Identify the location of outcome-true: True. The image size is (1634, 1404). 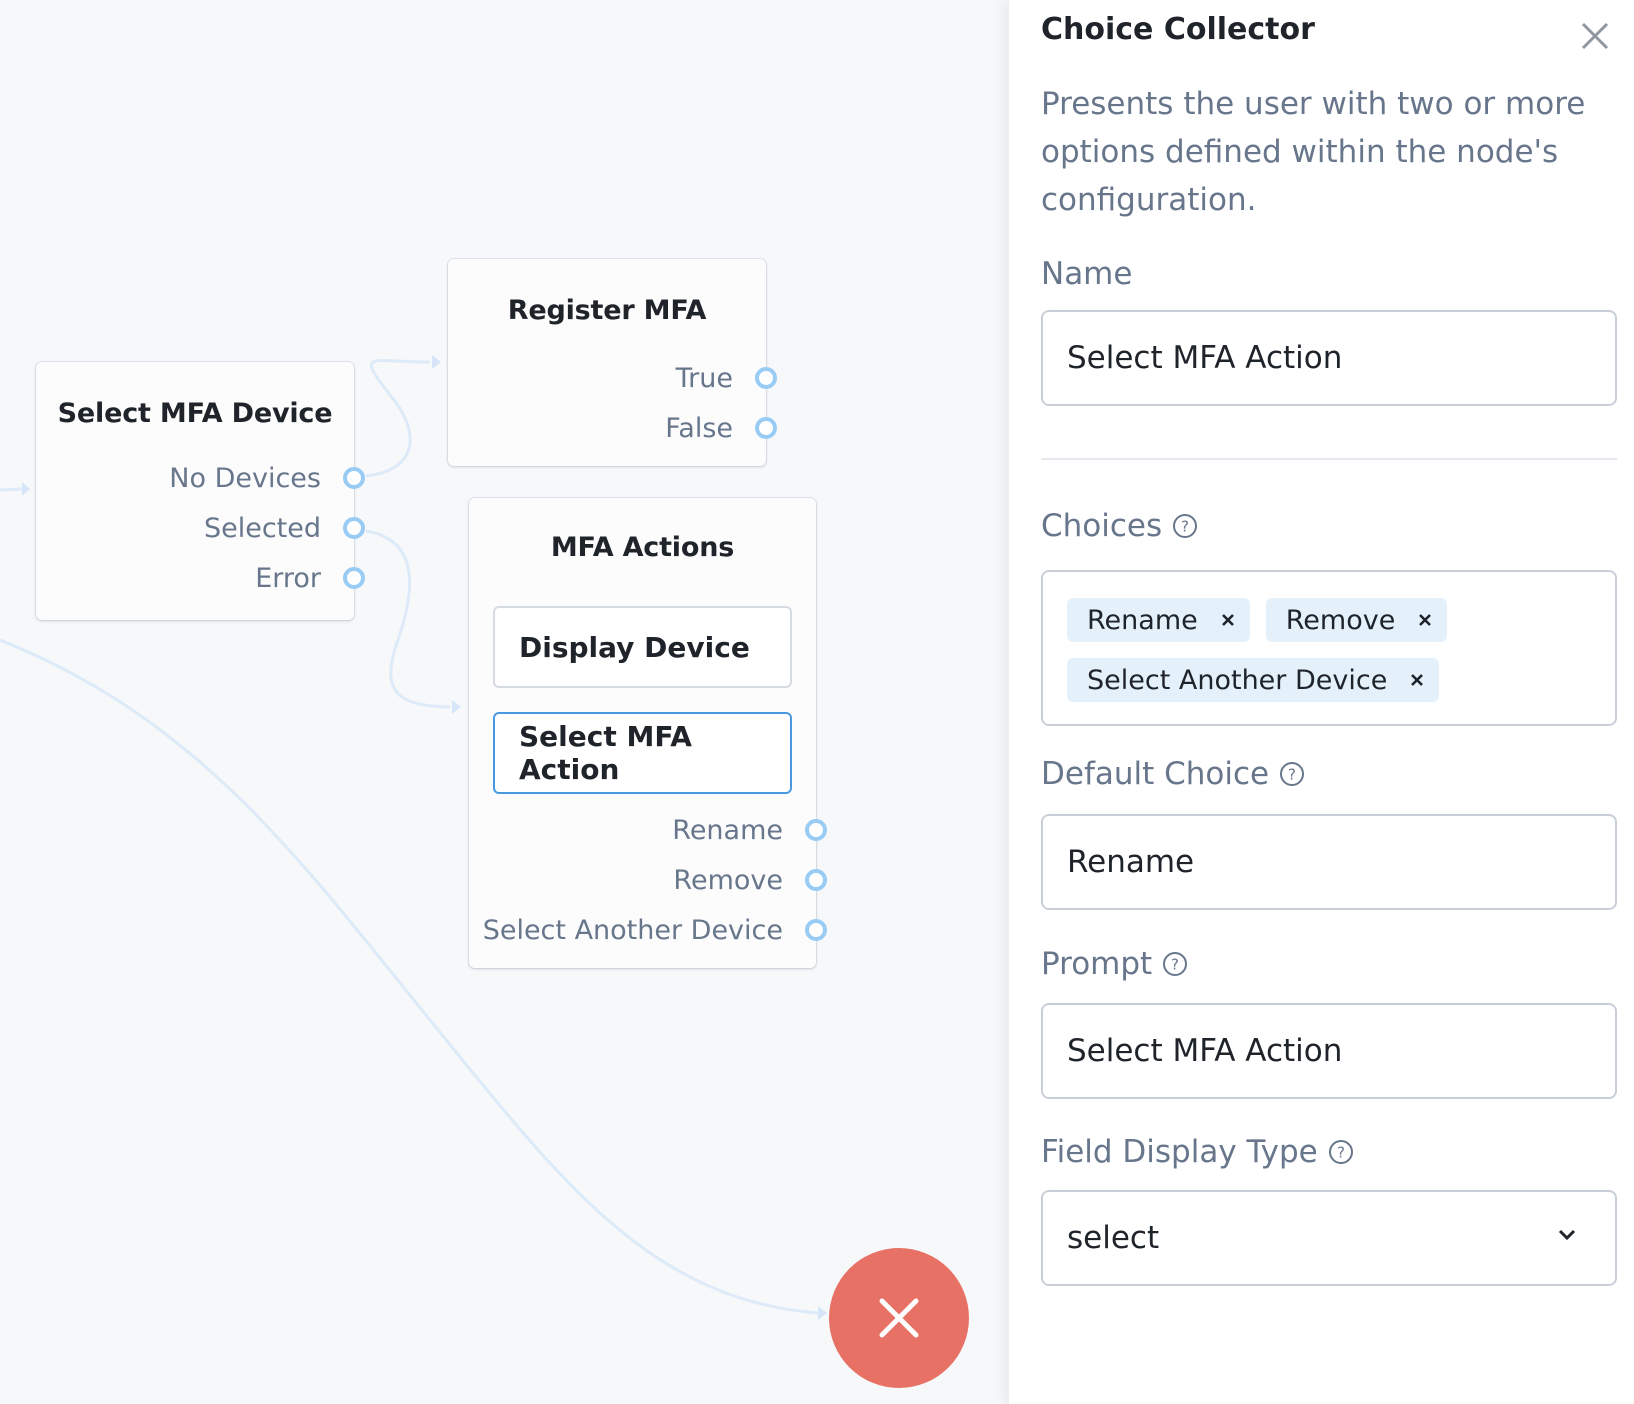
(726, 378).